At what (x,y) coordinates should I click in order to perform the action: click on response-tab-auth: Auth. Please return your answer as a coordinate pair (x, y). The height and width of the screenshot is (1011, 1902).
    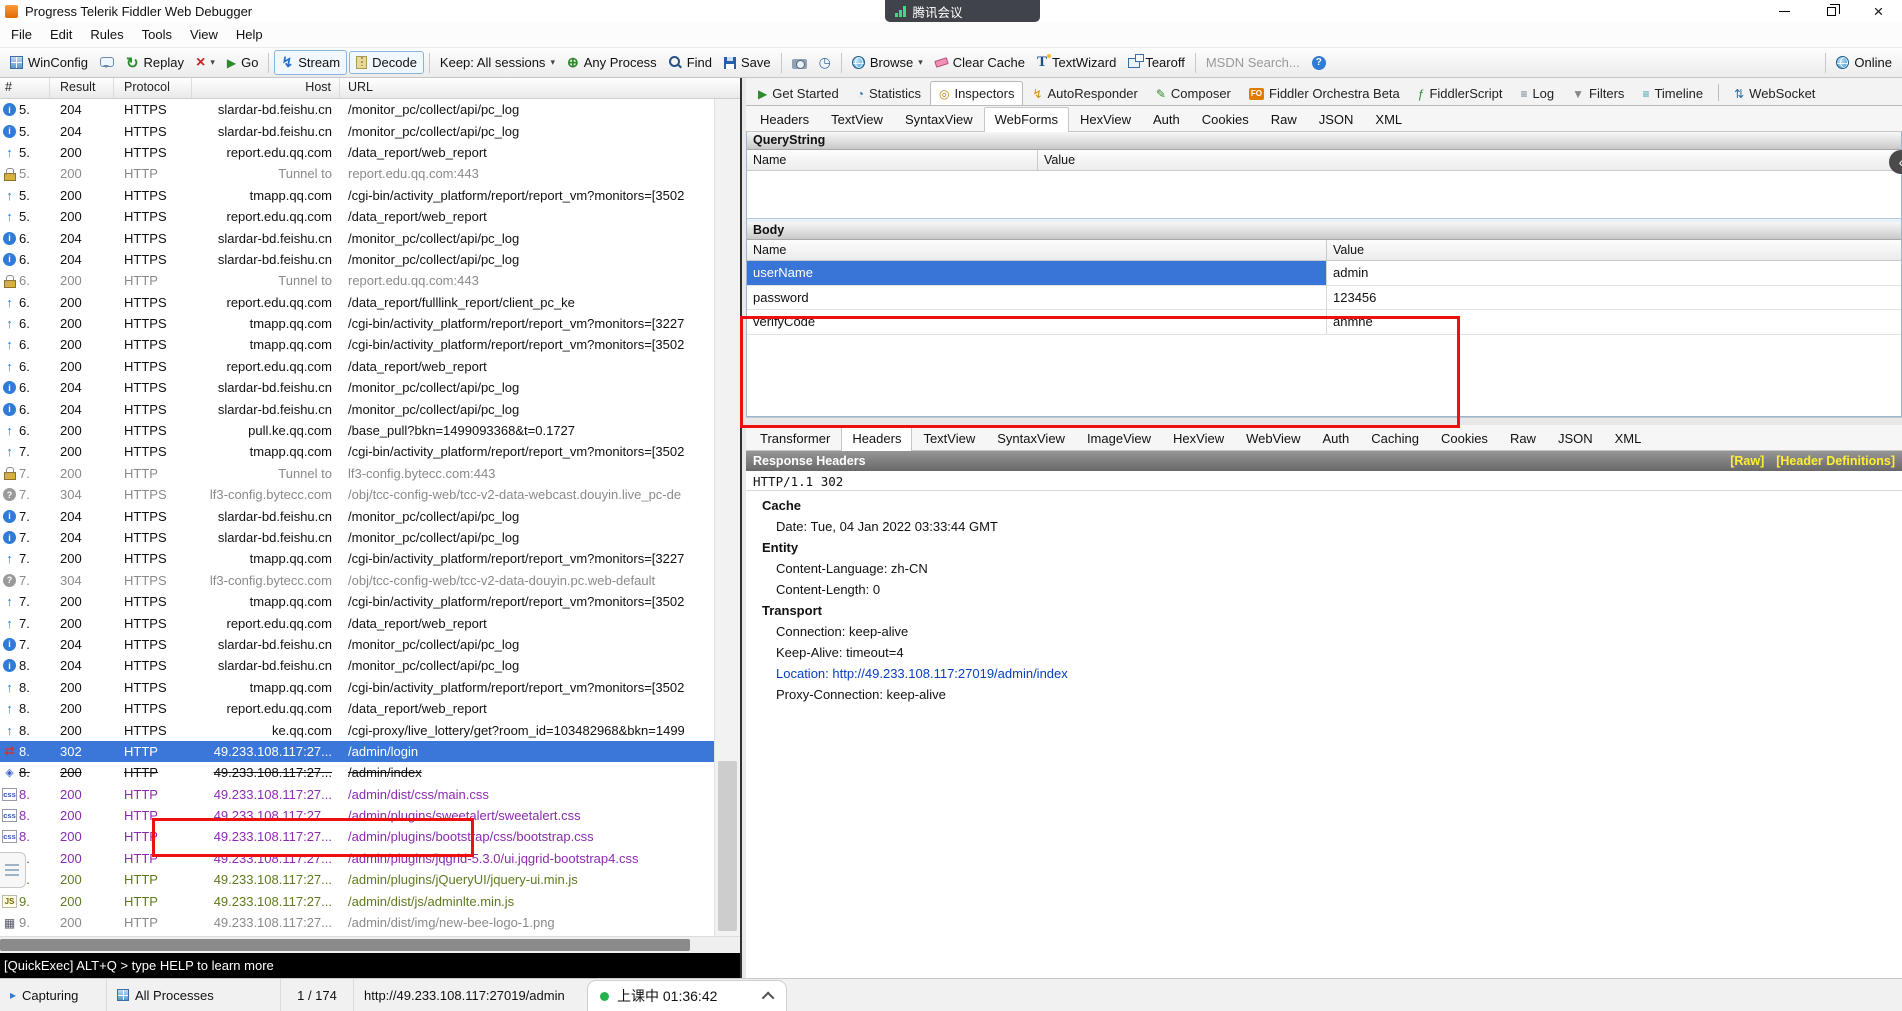
    Looking at the image, I should click on (1336, 438).